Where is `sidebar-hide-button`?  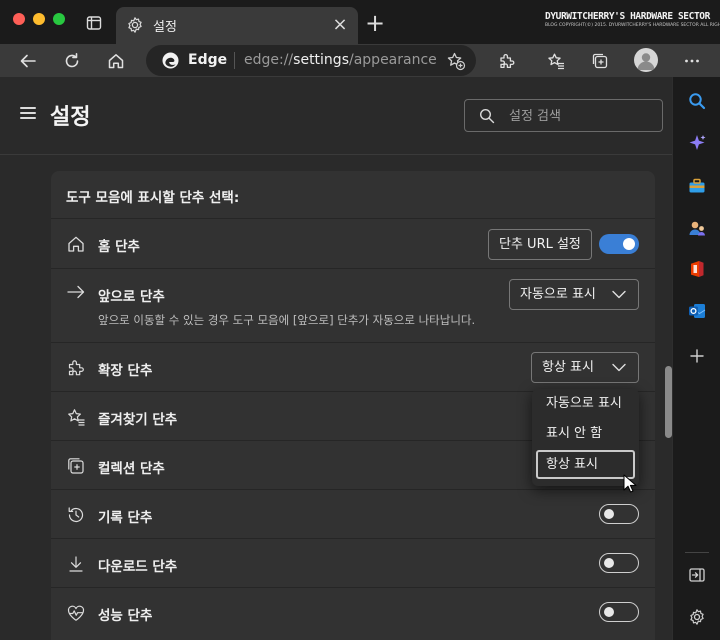
sidebar-hide-button is located at coordinates (697, 575).